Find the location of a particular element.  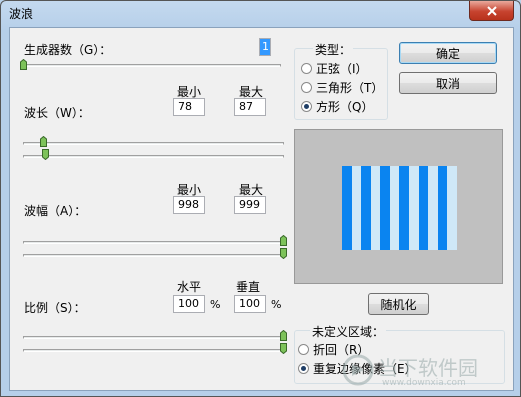

type-group-label: 类型： is located at coordinates (333, 49).